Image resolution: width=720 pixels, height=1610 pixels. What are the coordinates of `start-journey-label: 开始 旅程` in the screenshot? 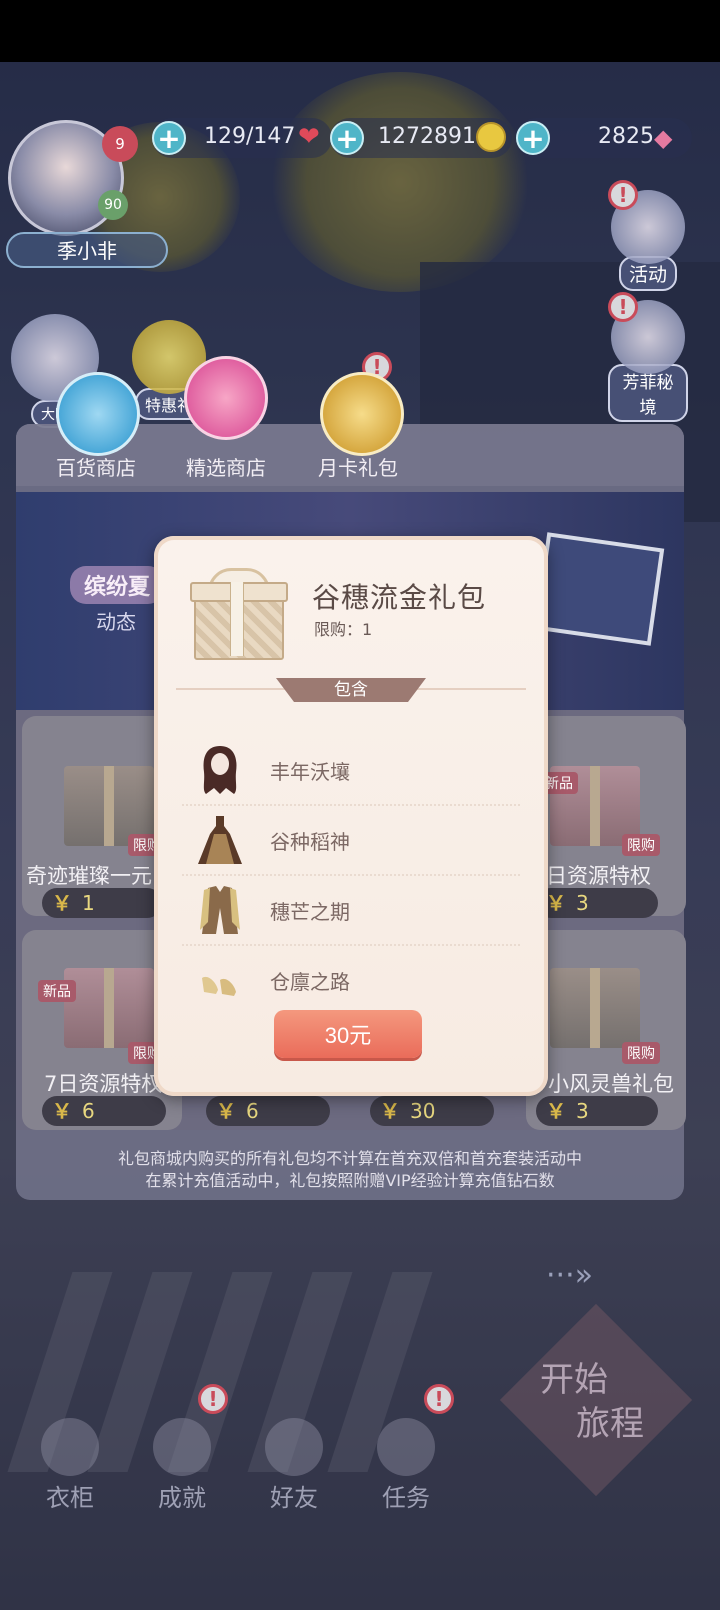 It's located at (605, 1402).